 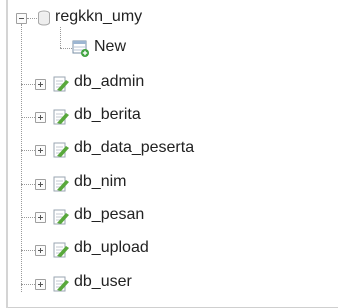 I want to click on database-name: regkkn_umy, so click(x=98, y=17).